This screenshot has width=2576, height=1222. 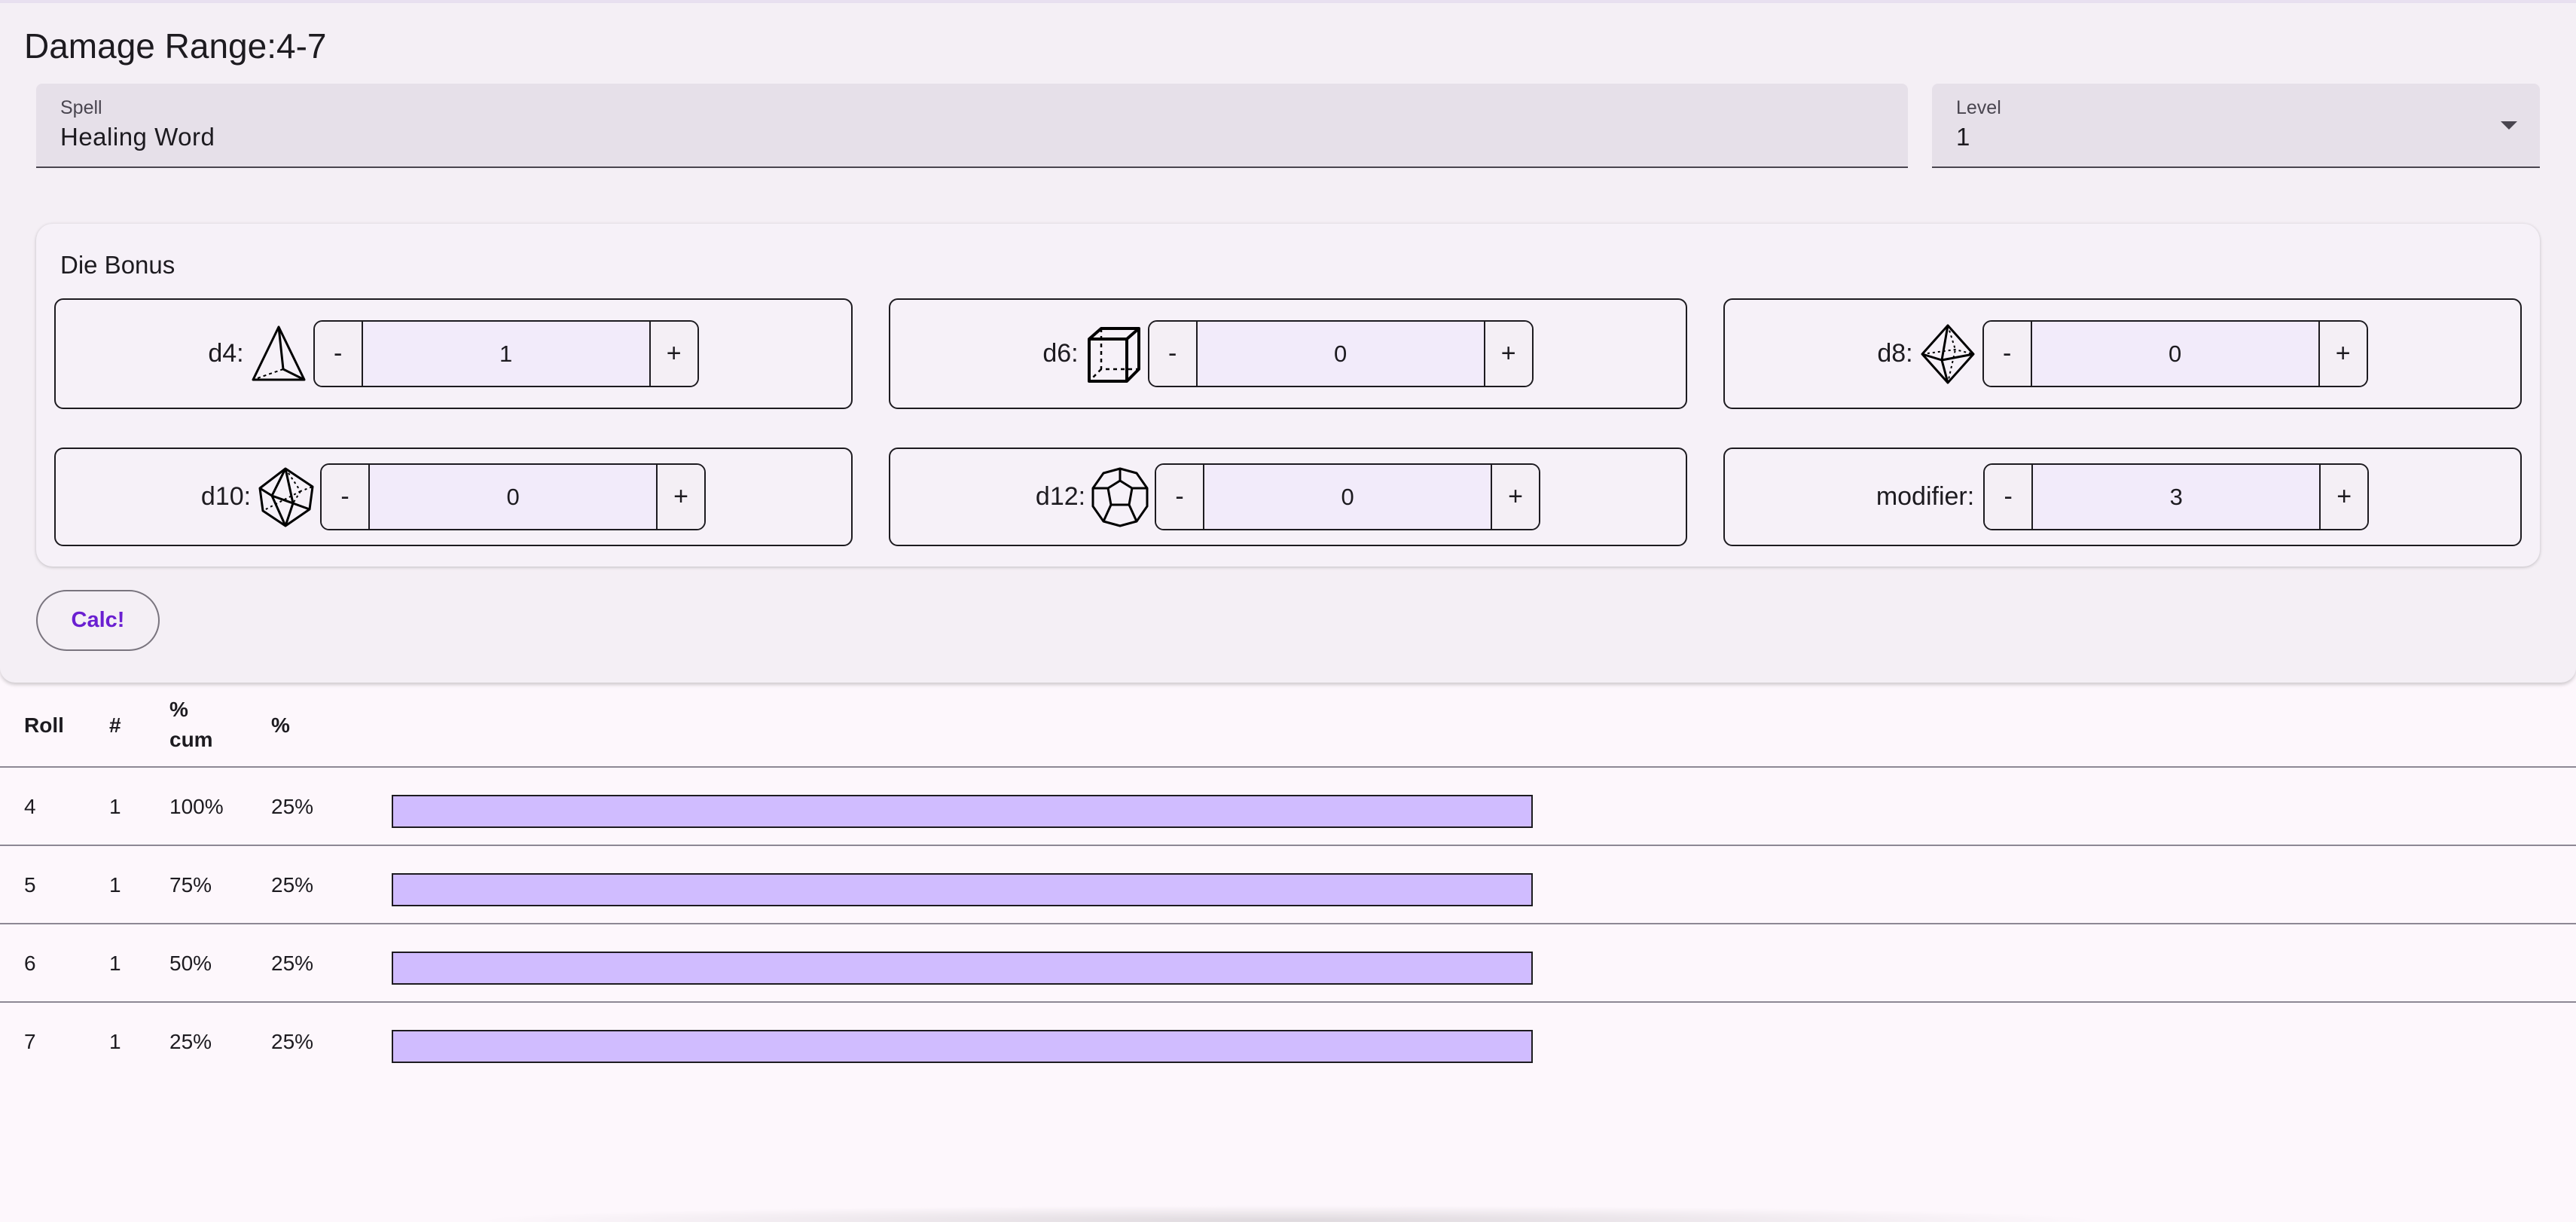 I want to click on d10-increment-button: +, so click(x=680, y=497).